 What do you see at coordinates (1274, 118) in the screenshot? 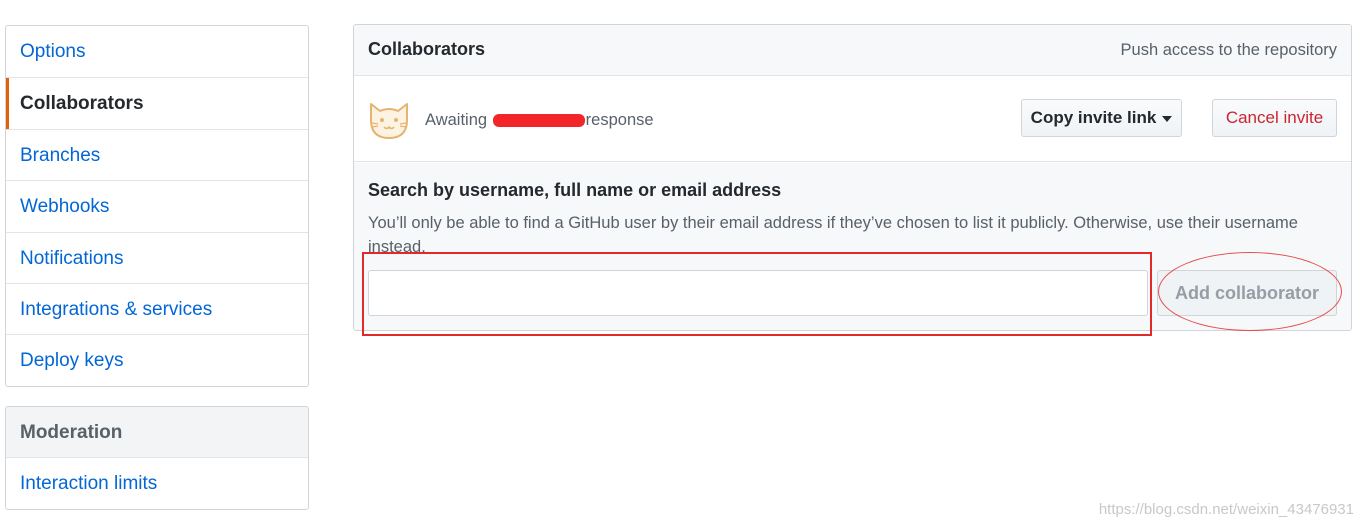
I see `cancel-invite-button: Cancel invite` at bounding box center [1274, 118].